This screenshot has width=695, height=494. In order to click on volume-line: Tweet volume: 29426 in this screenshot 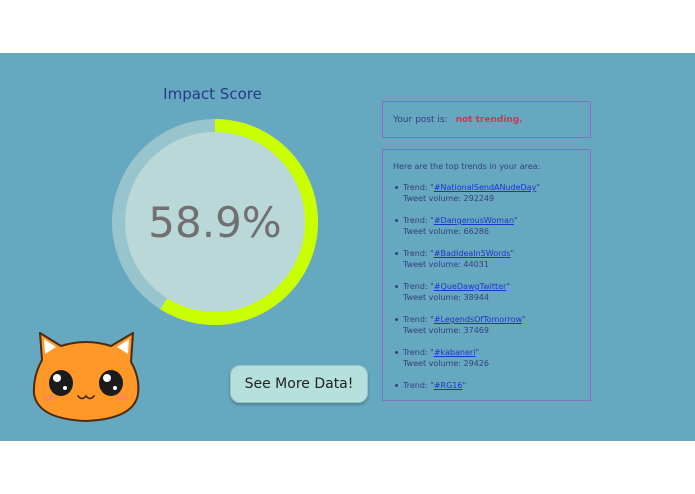, I will do `click(491, 363)`.